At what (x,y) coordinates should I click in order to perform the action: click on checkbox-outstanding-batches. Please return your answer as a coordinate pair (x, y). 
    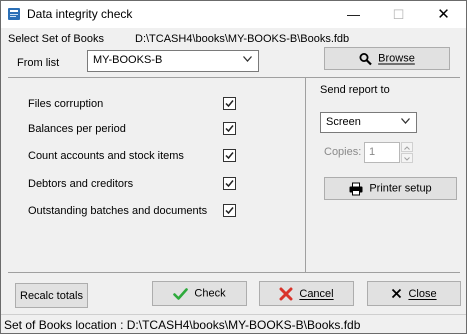
    Looking at the image, I should click on (229, 210).